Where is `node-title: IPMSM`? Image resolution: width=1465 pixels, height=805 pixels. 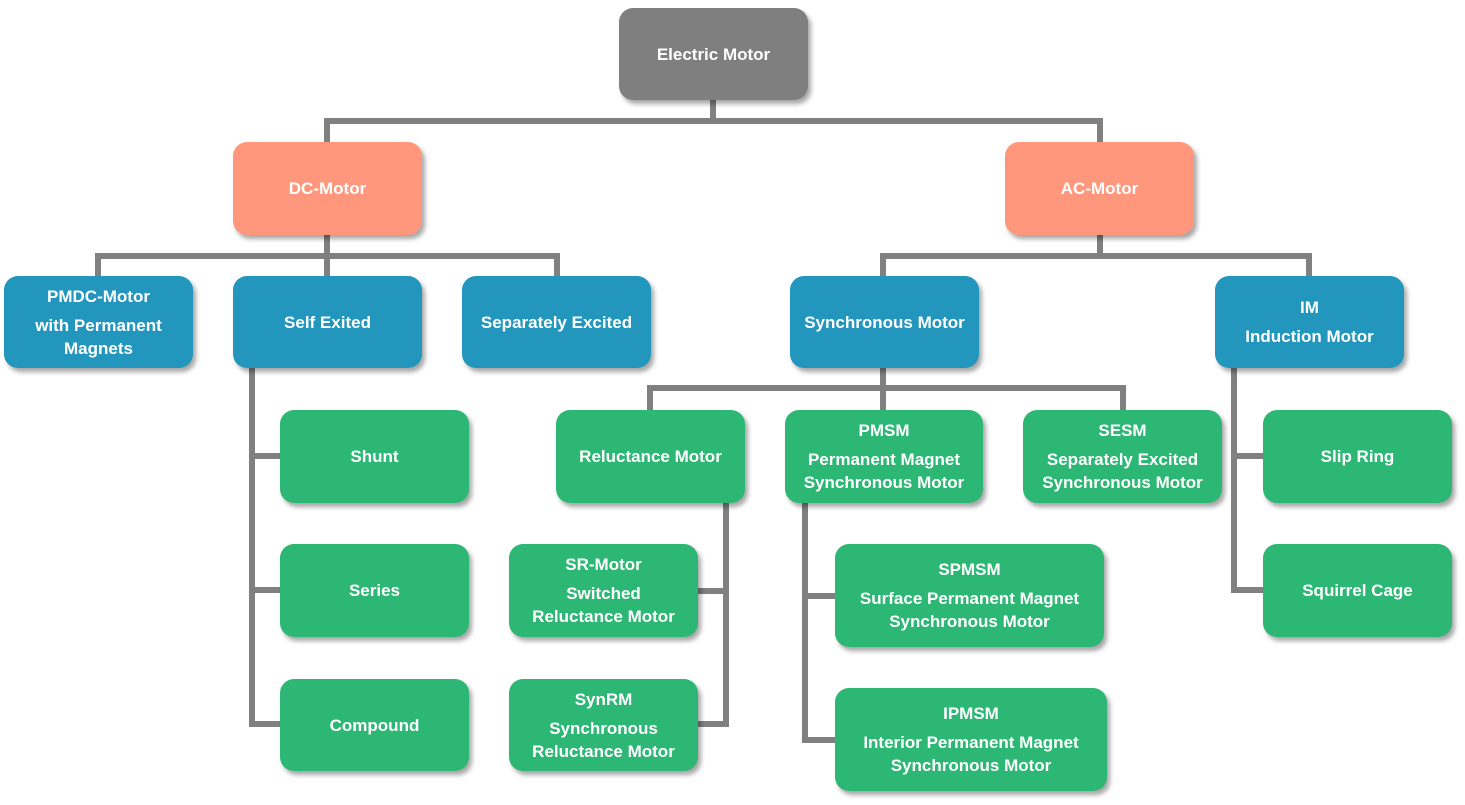
node-title: IPMSM is located at coordinates (971, 713).